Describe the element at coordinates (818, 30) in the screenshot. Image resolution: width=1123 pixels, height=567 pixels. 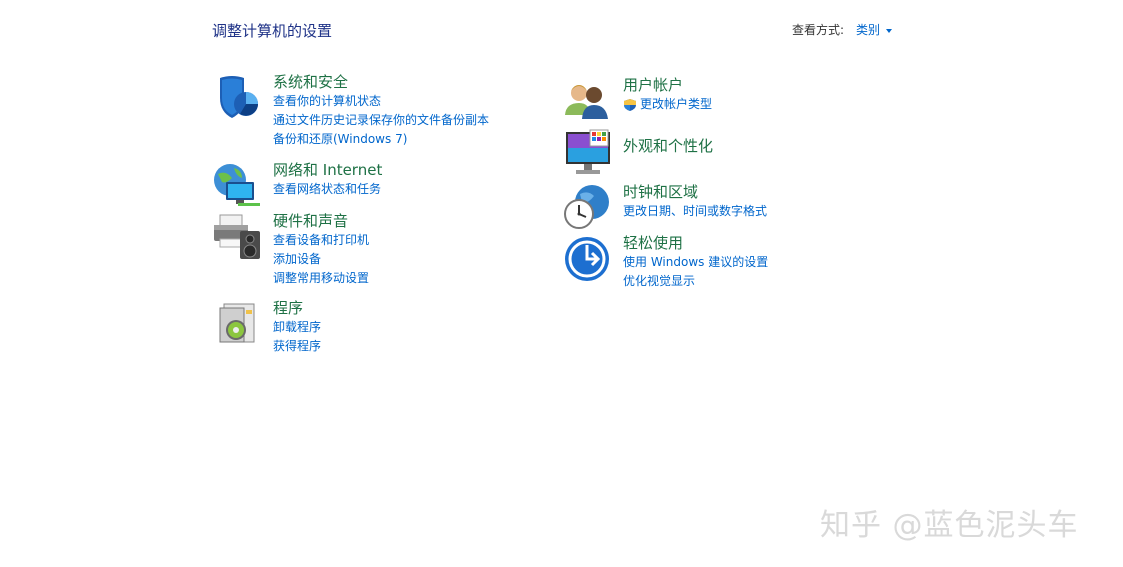
I see `view-by-label: 查看方式:` at that location.